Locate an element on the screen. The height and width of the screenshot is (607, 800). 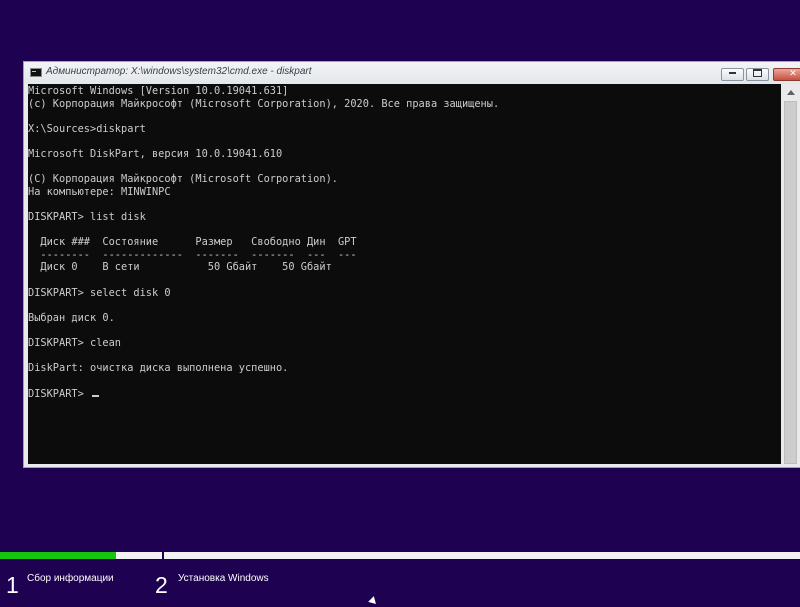
step-2-number: 2 is located at coordinates (161, 585).